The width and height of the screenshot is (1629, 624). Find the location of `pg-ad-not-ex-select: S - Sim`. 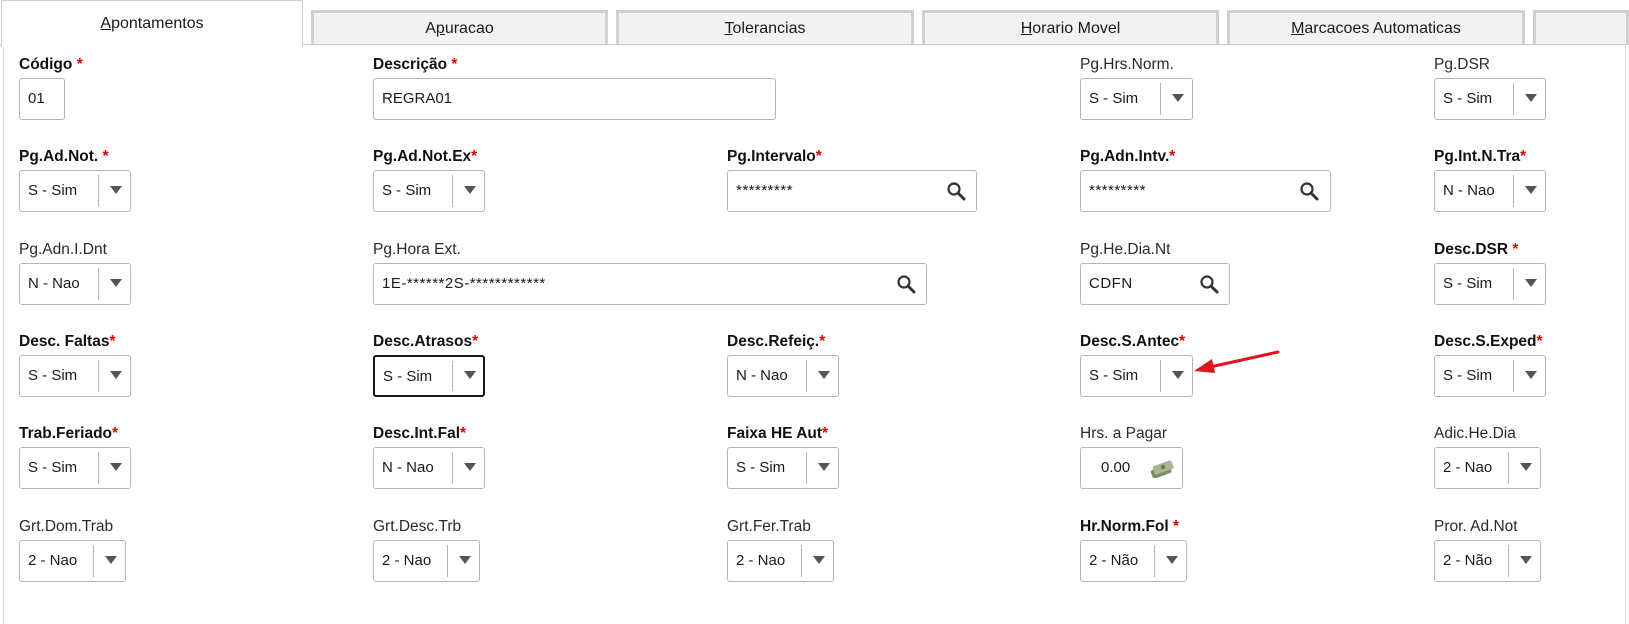

pg-ad-not-ex-select: S - Sim is located at coordinates (429, 191).